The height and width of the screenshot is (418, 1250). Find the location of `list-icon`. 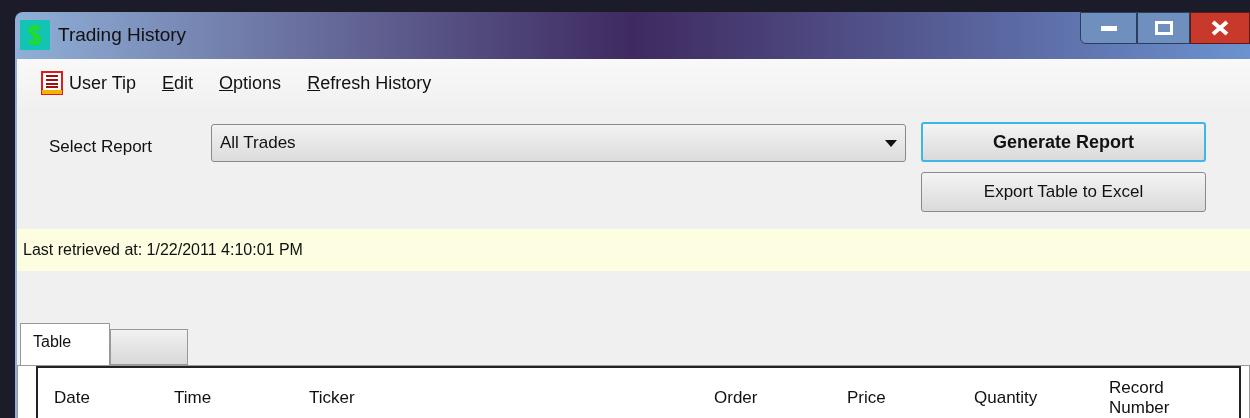

list-icon is located at coordinates (52, 83).